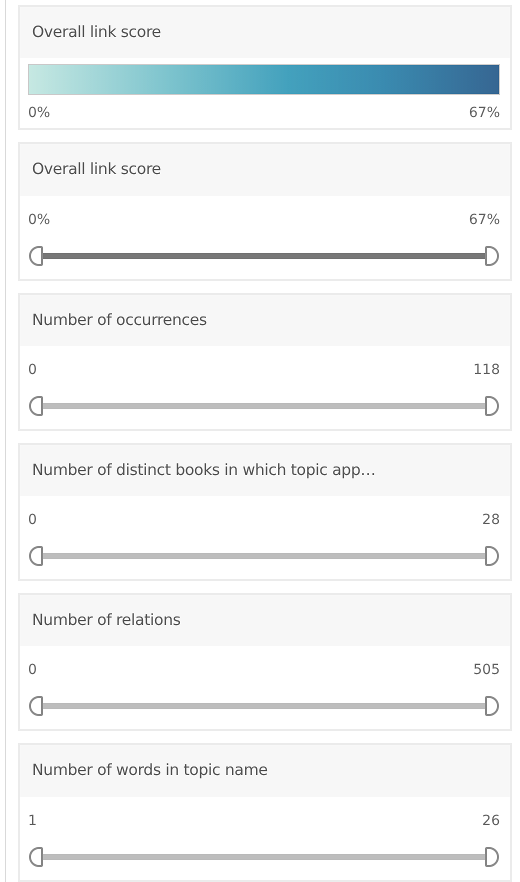  I want to click on range-max-label: 118, so click(486, 370).